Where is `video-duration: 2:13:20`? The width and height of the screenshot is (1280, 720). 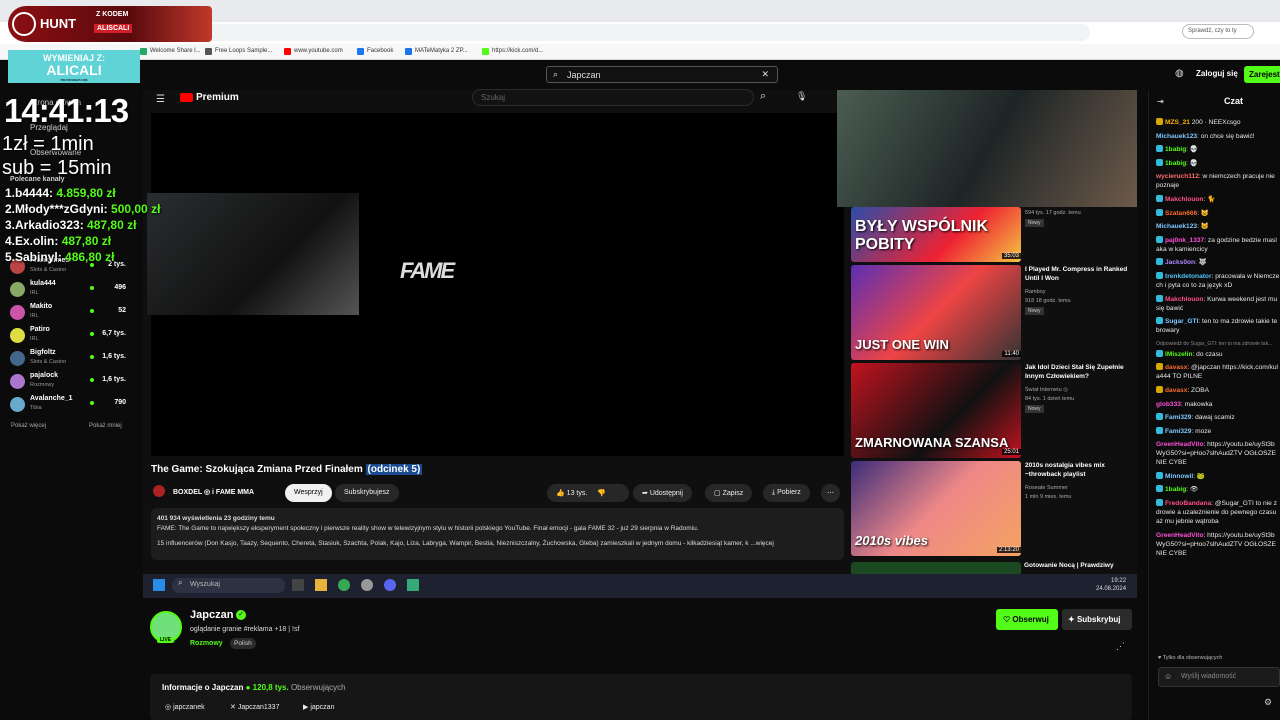 video-duration: 2:13:20 is located at coordinates (1008, 550).